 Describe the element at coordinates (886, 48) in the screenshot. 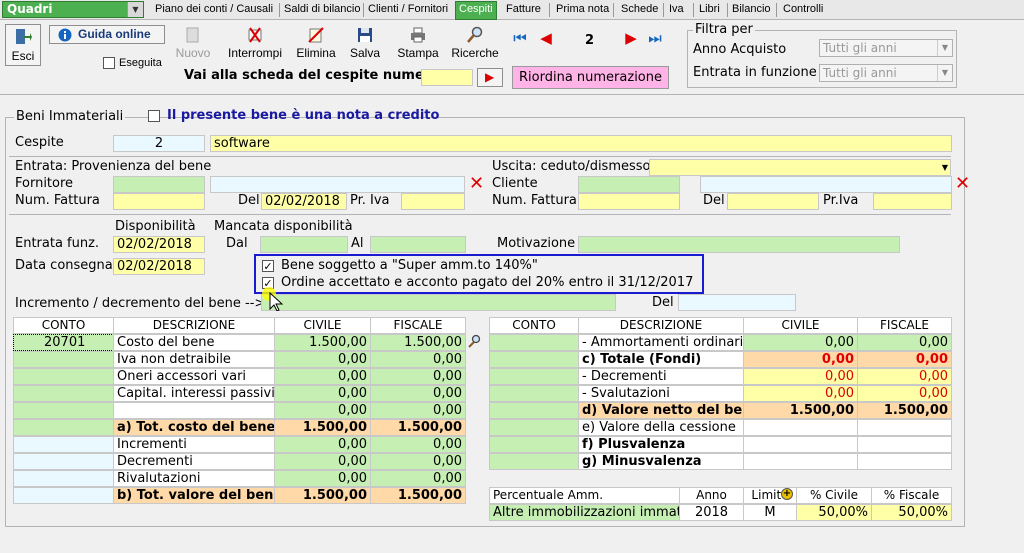

I see `anno-acquisto-select: Tutti gli anni ▼` at that location.